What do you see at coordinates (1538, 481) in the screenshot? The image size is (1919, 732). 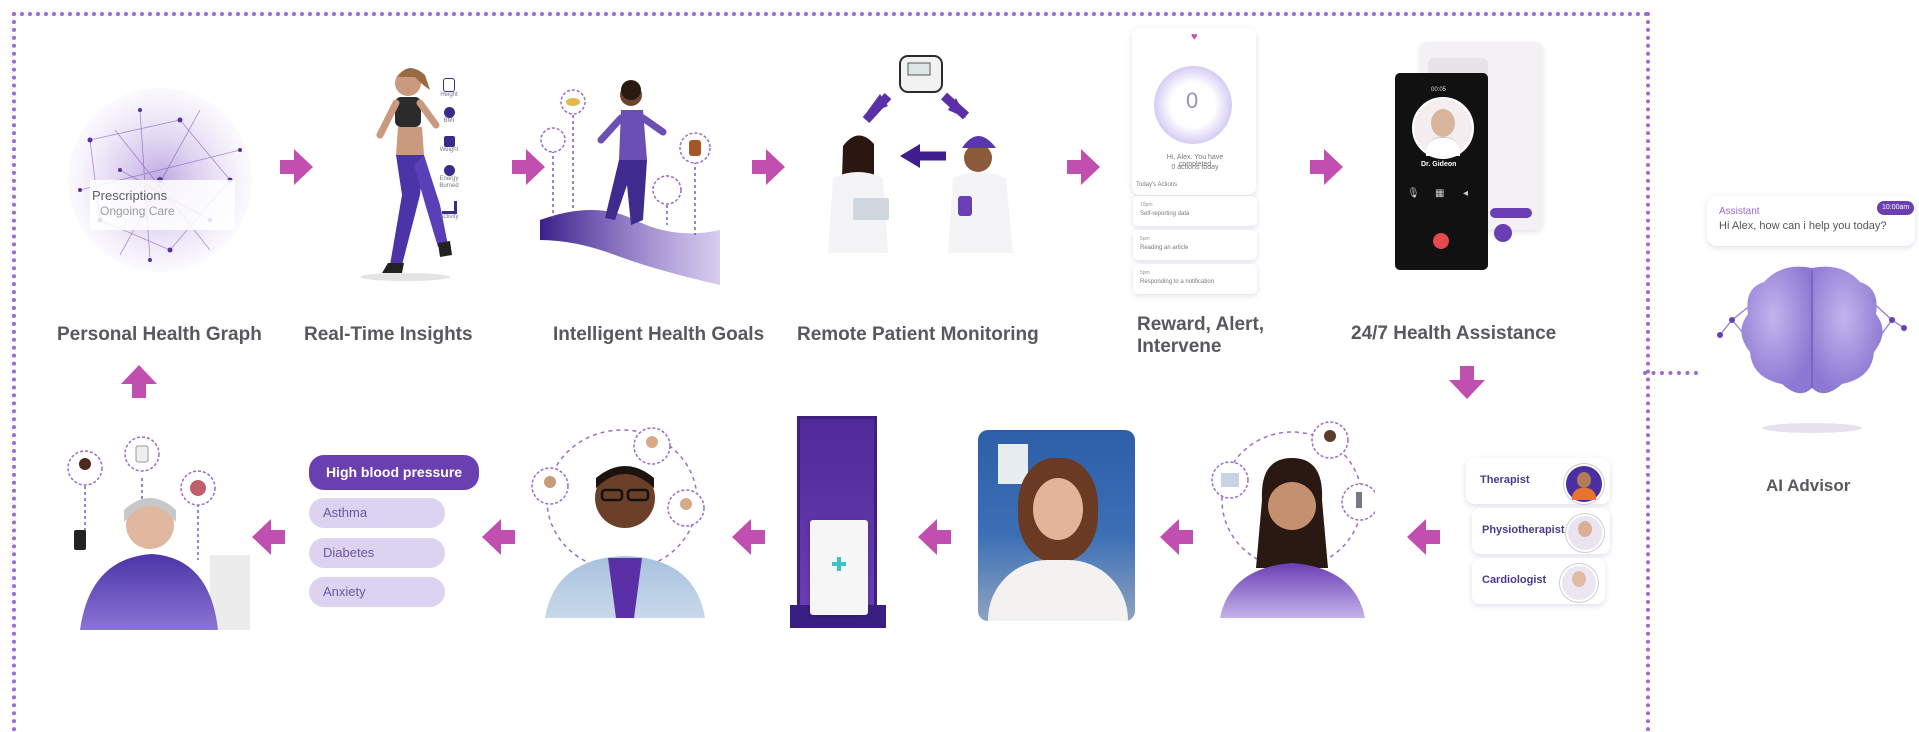 I see `specialist-card-therapist: Therapist` at bounding box center [1538, 481].